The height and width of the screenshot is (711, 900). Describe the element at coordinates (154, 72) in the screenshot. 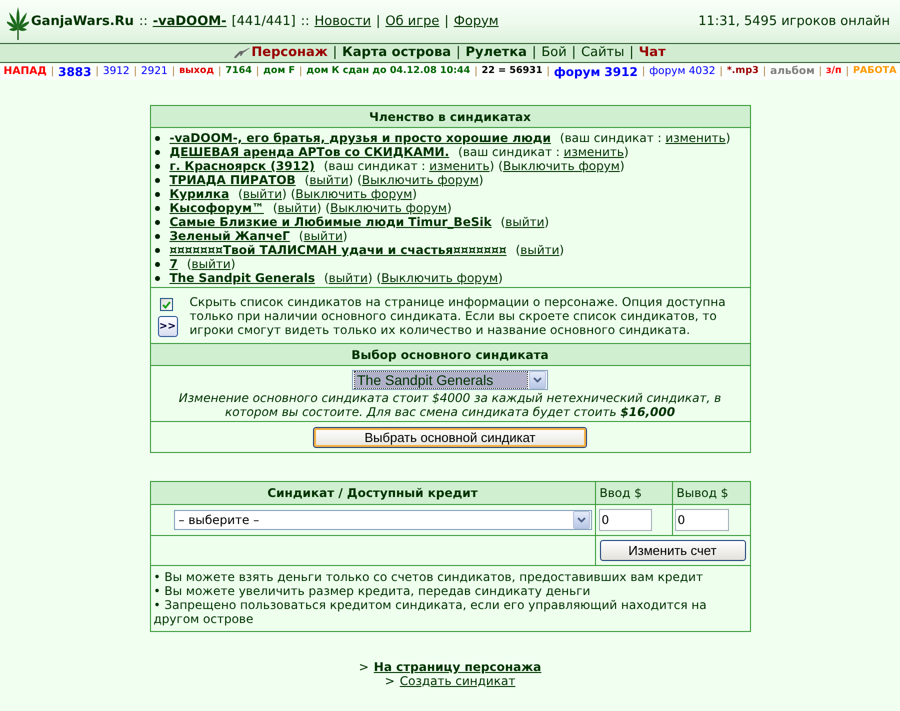

I see `quick-link: 2921` at that location.